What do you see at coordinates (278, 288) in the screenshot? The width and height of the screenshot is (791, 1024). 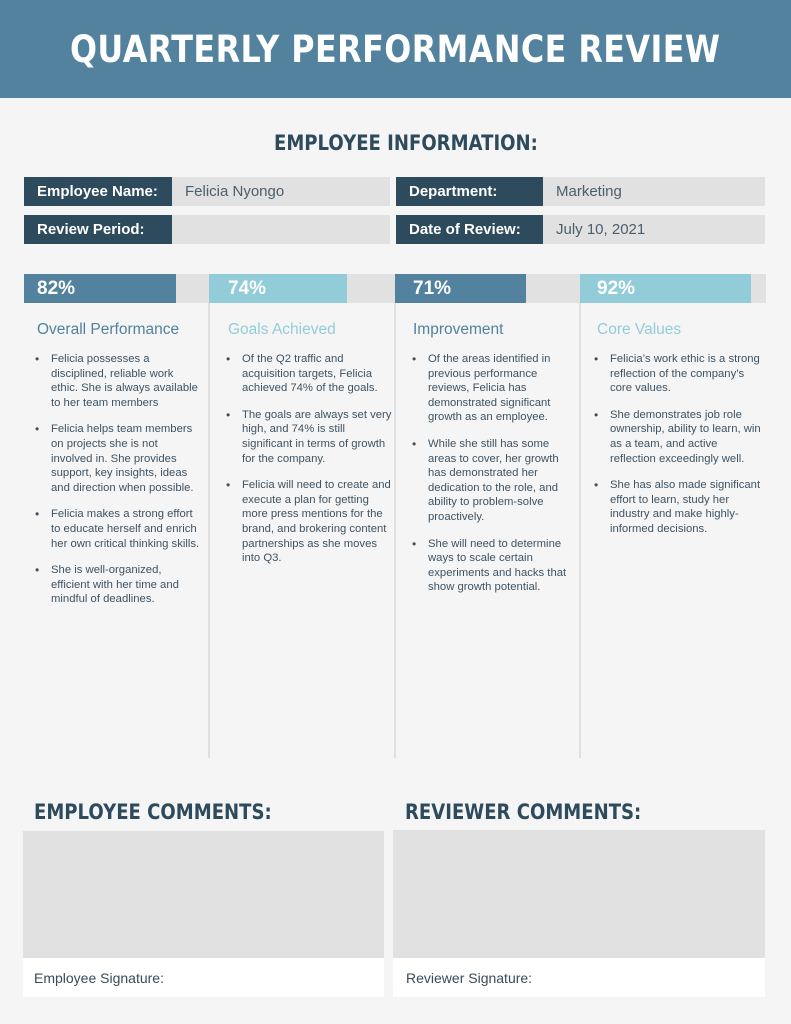 I see `progress-fill: 74%` at bounding box center [278, 288].